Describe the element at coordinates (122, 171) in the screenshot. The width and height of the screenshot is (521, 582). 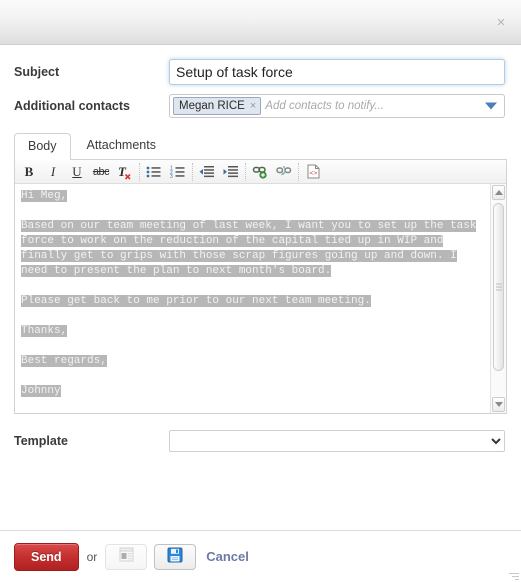
I see `svg-text: T` at that location.